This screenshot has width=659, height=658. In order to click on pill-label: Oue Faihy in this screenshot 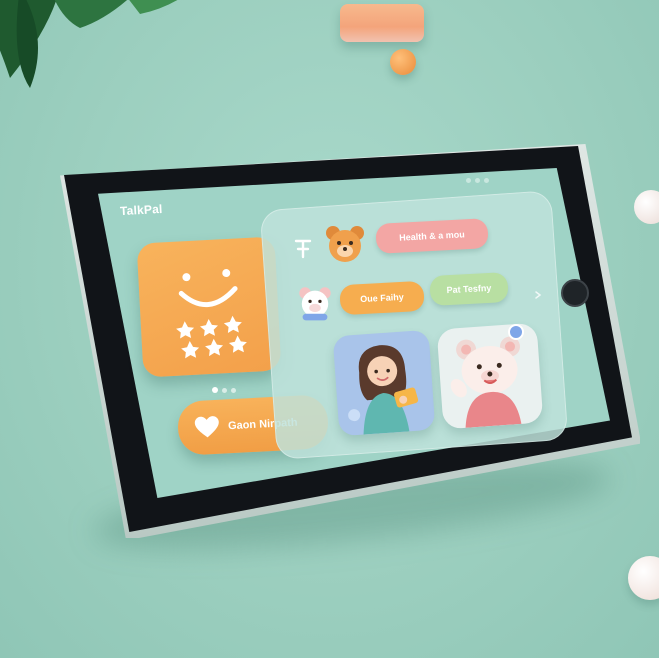, I will do `click(382, 298)`.